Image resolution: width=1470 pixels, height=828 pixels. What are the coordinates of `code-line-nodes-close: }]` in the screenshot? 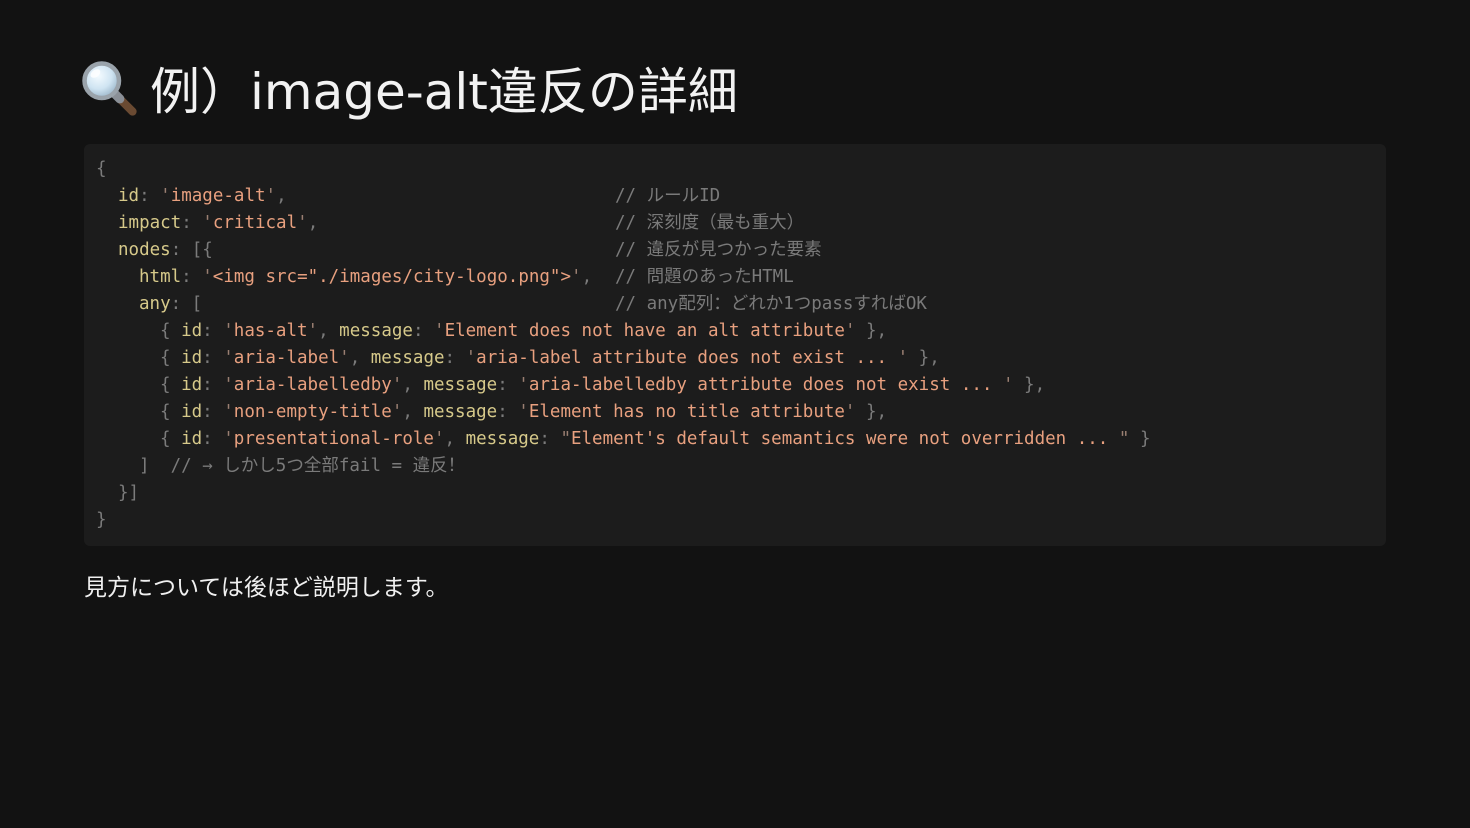 It's located at (128, 493).